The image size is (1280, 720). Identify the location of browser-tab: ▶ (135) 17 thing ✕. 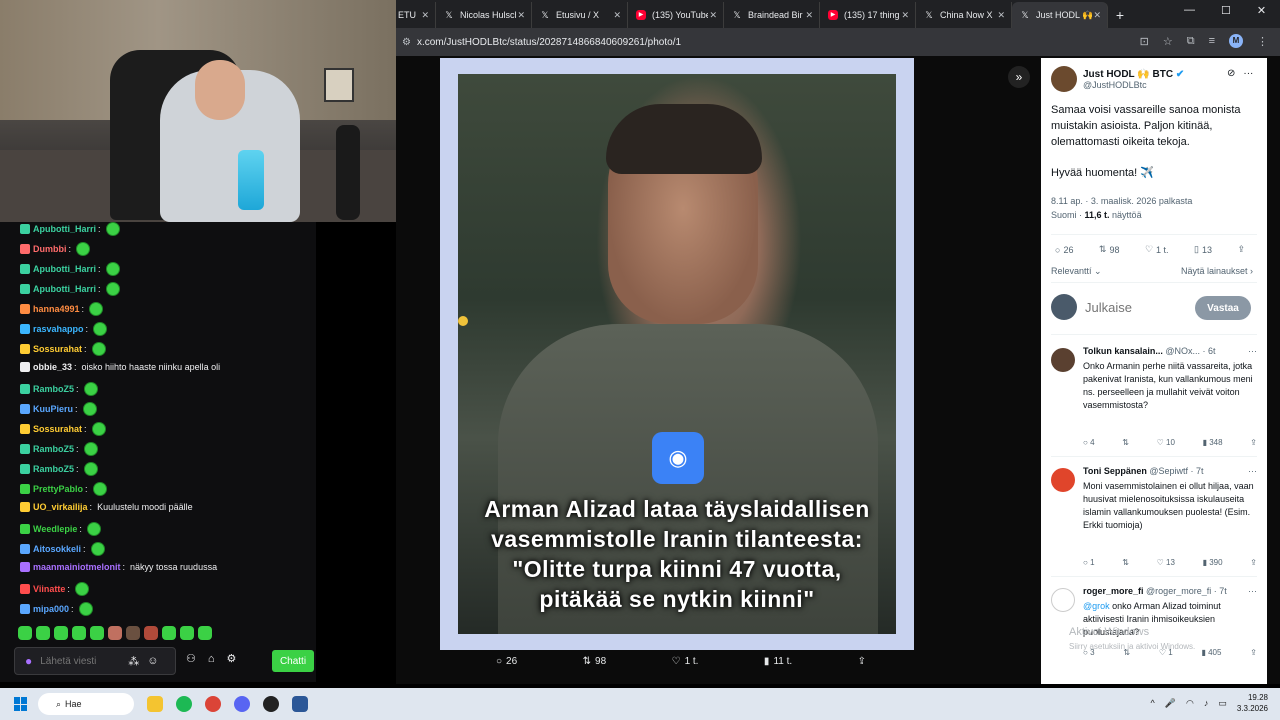
(868, 15).